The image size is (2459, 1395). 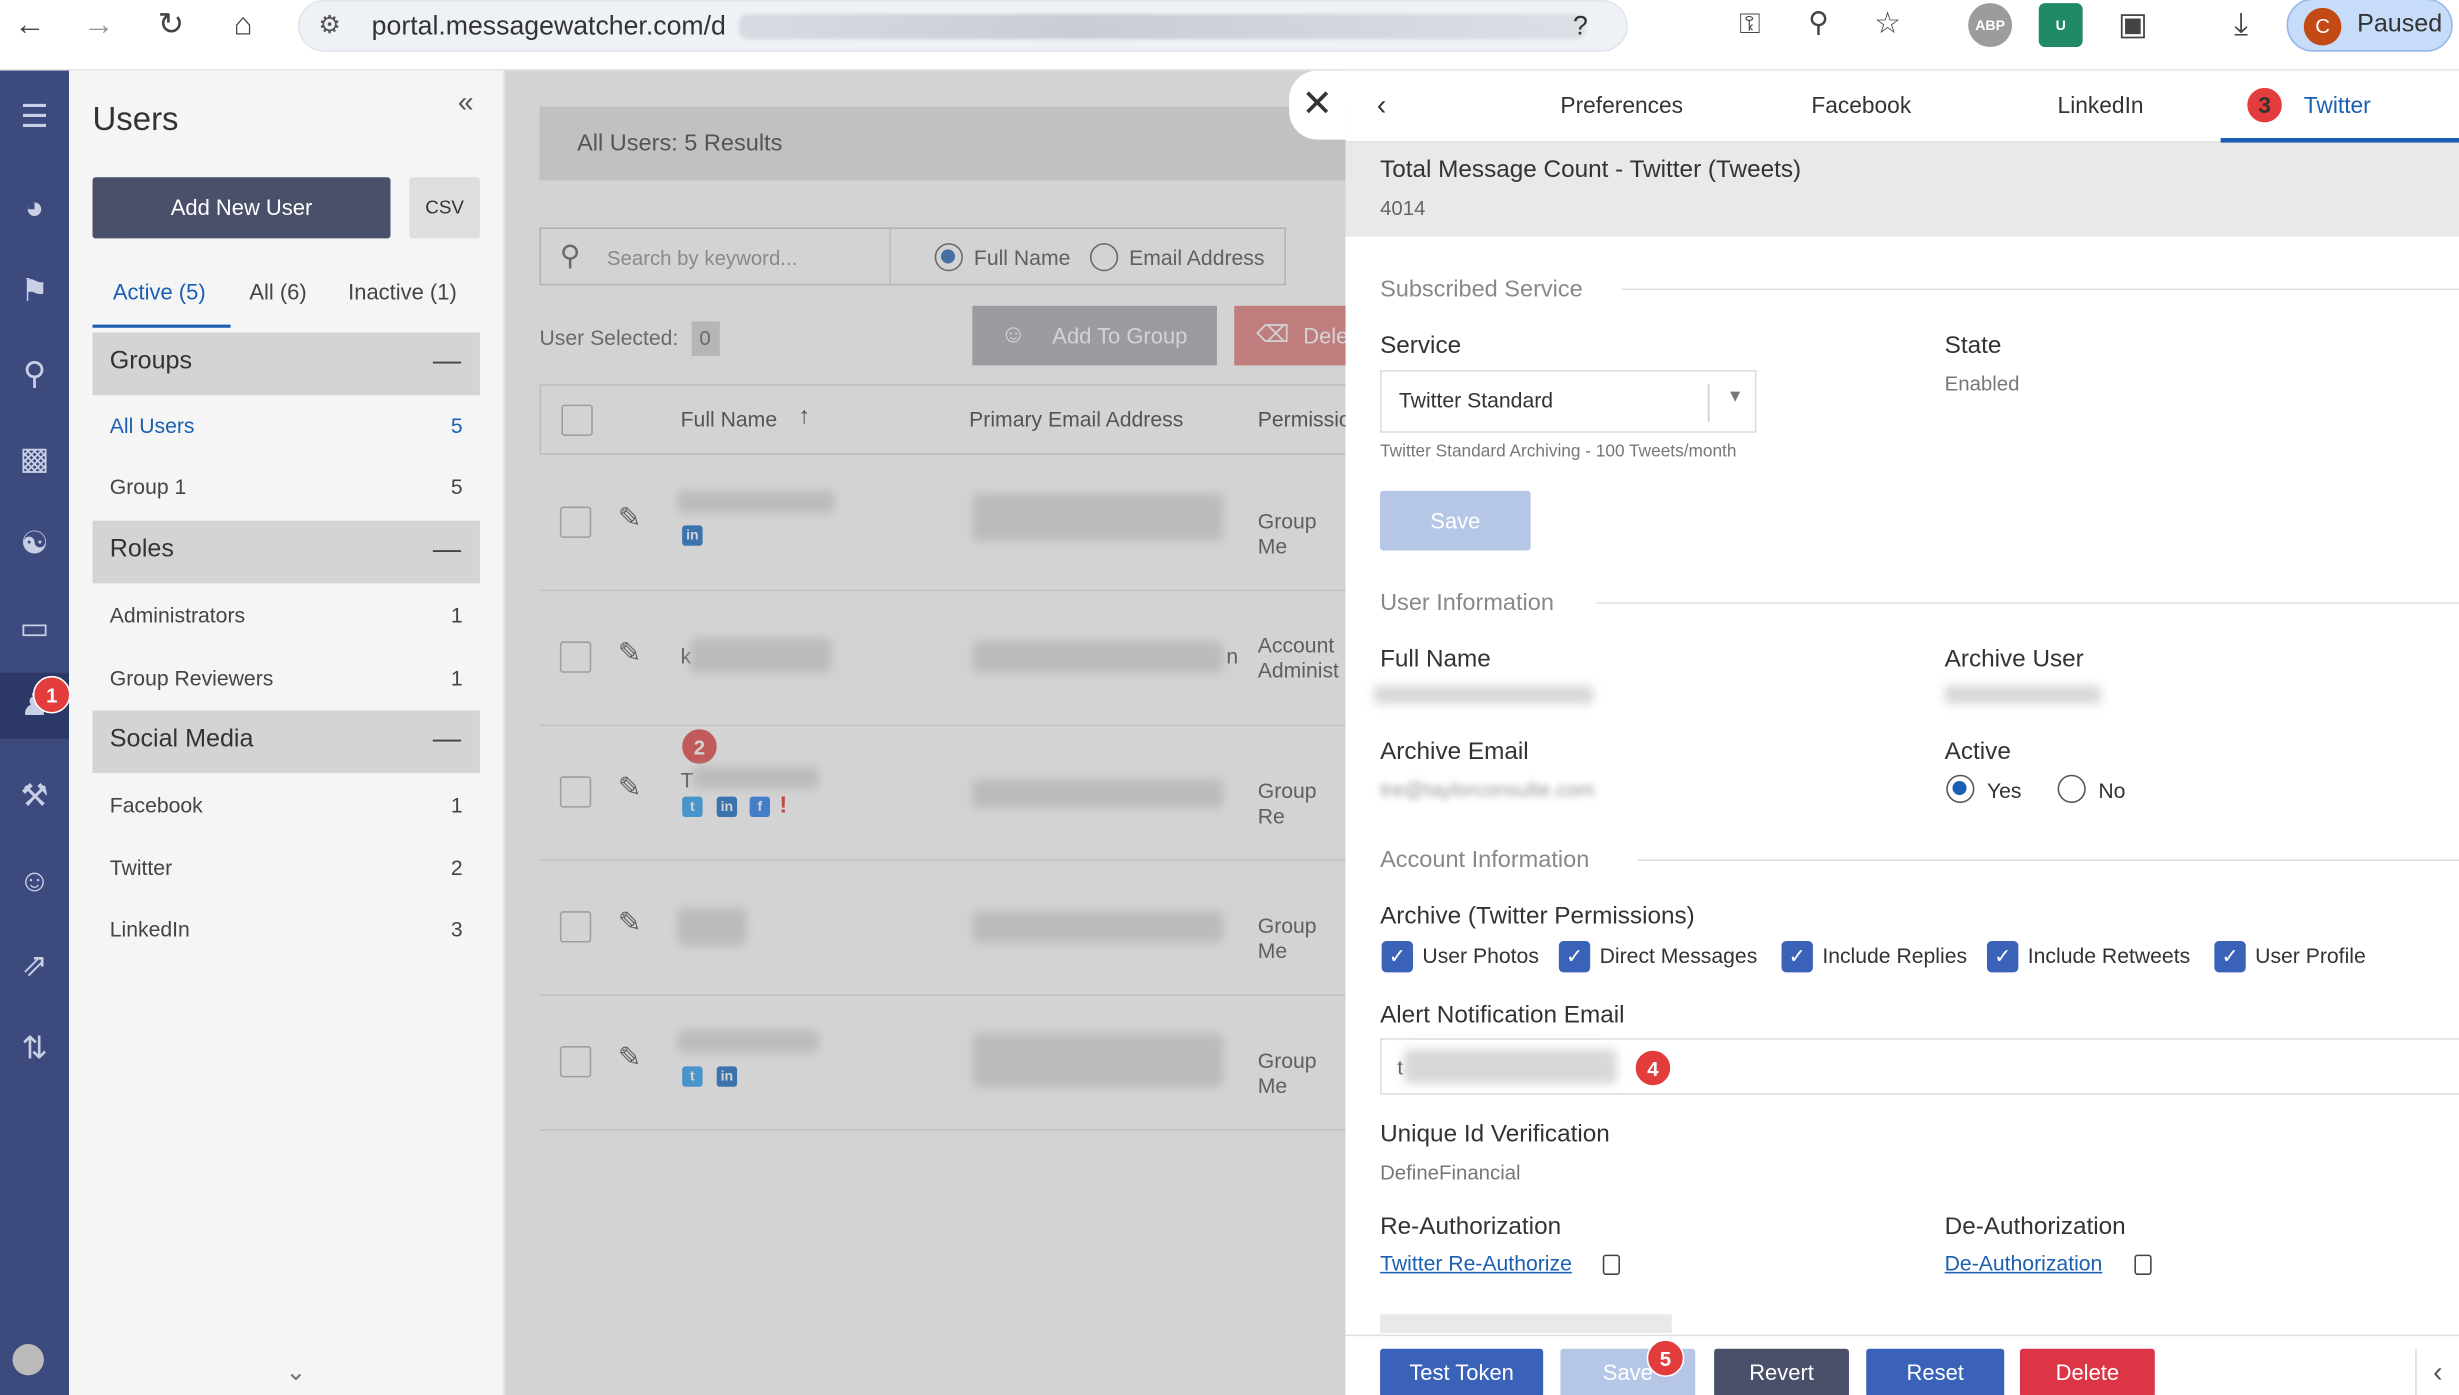 What do you see at coordinates (1485, 860) in the screenshot?
I see `account-information-heading: Account Information` at bounding box center [1485, 860].